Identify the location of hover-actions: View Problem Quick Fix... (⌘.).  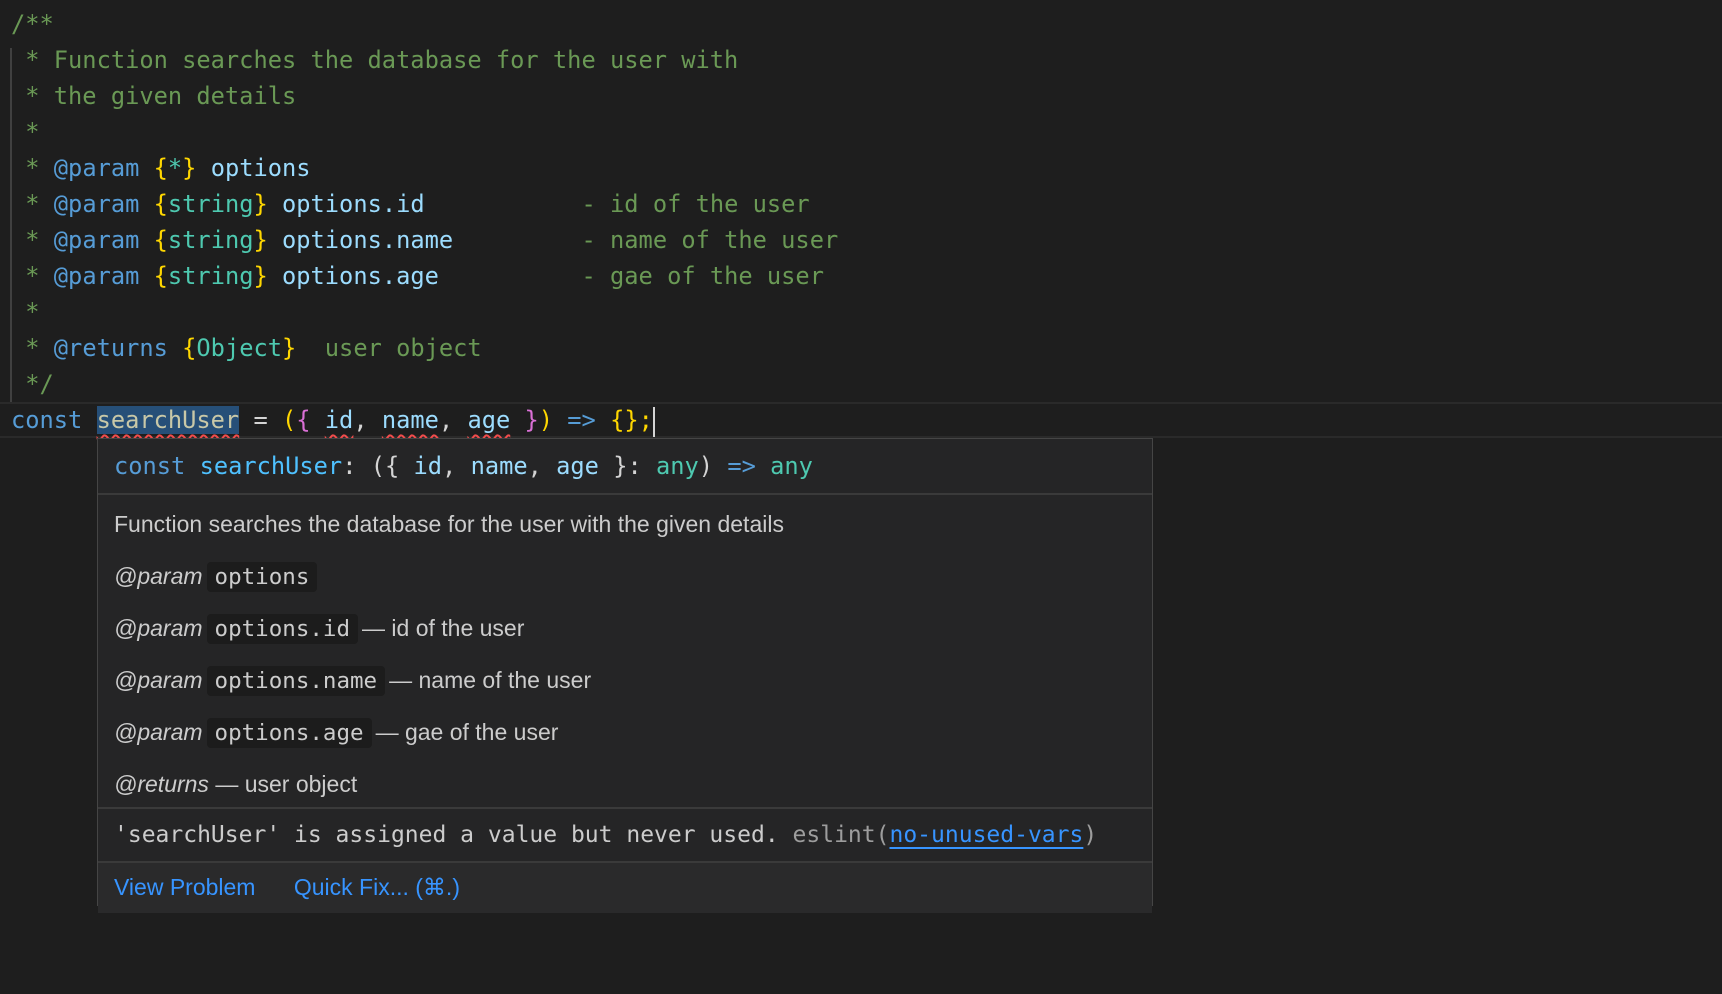
(625, 888).